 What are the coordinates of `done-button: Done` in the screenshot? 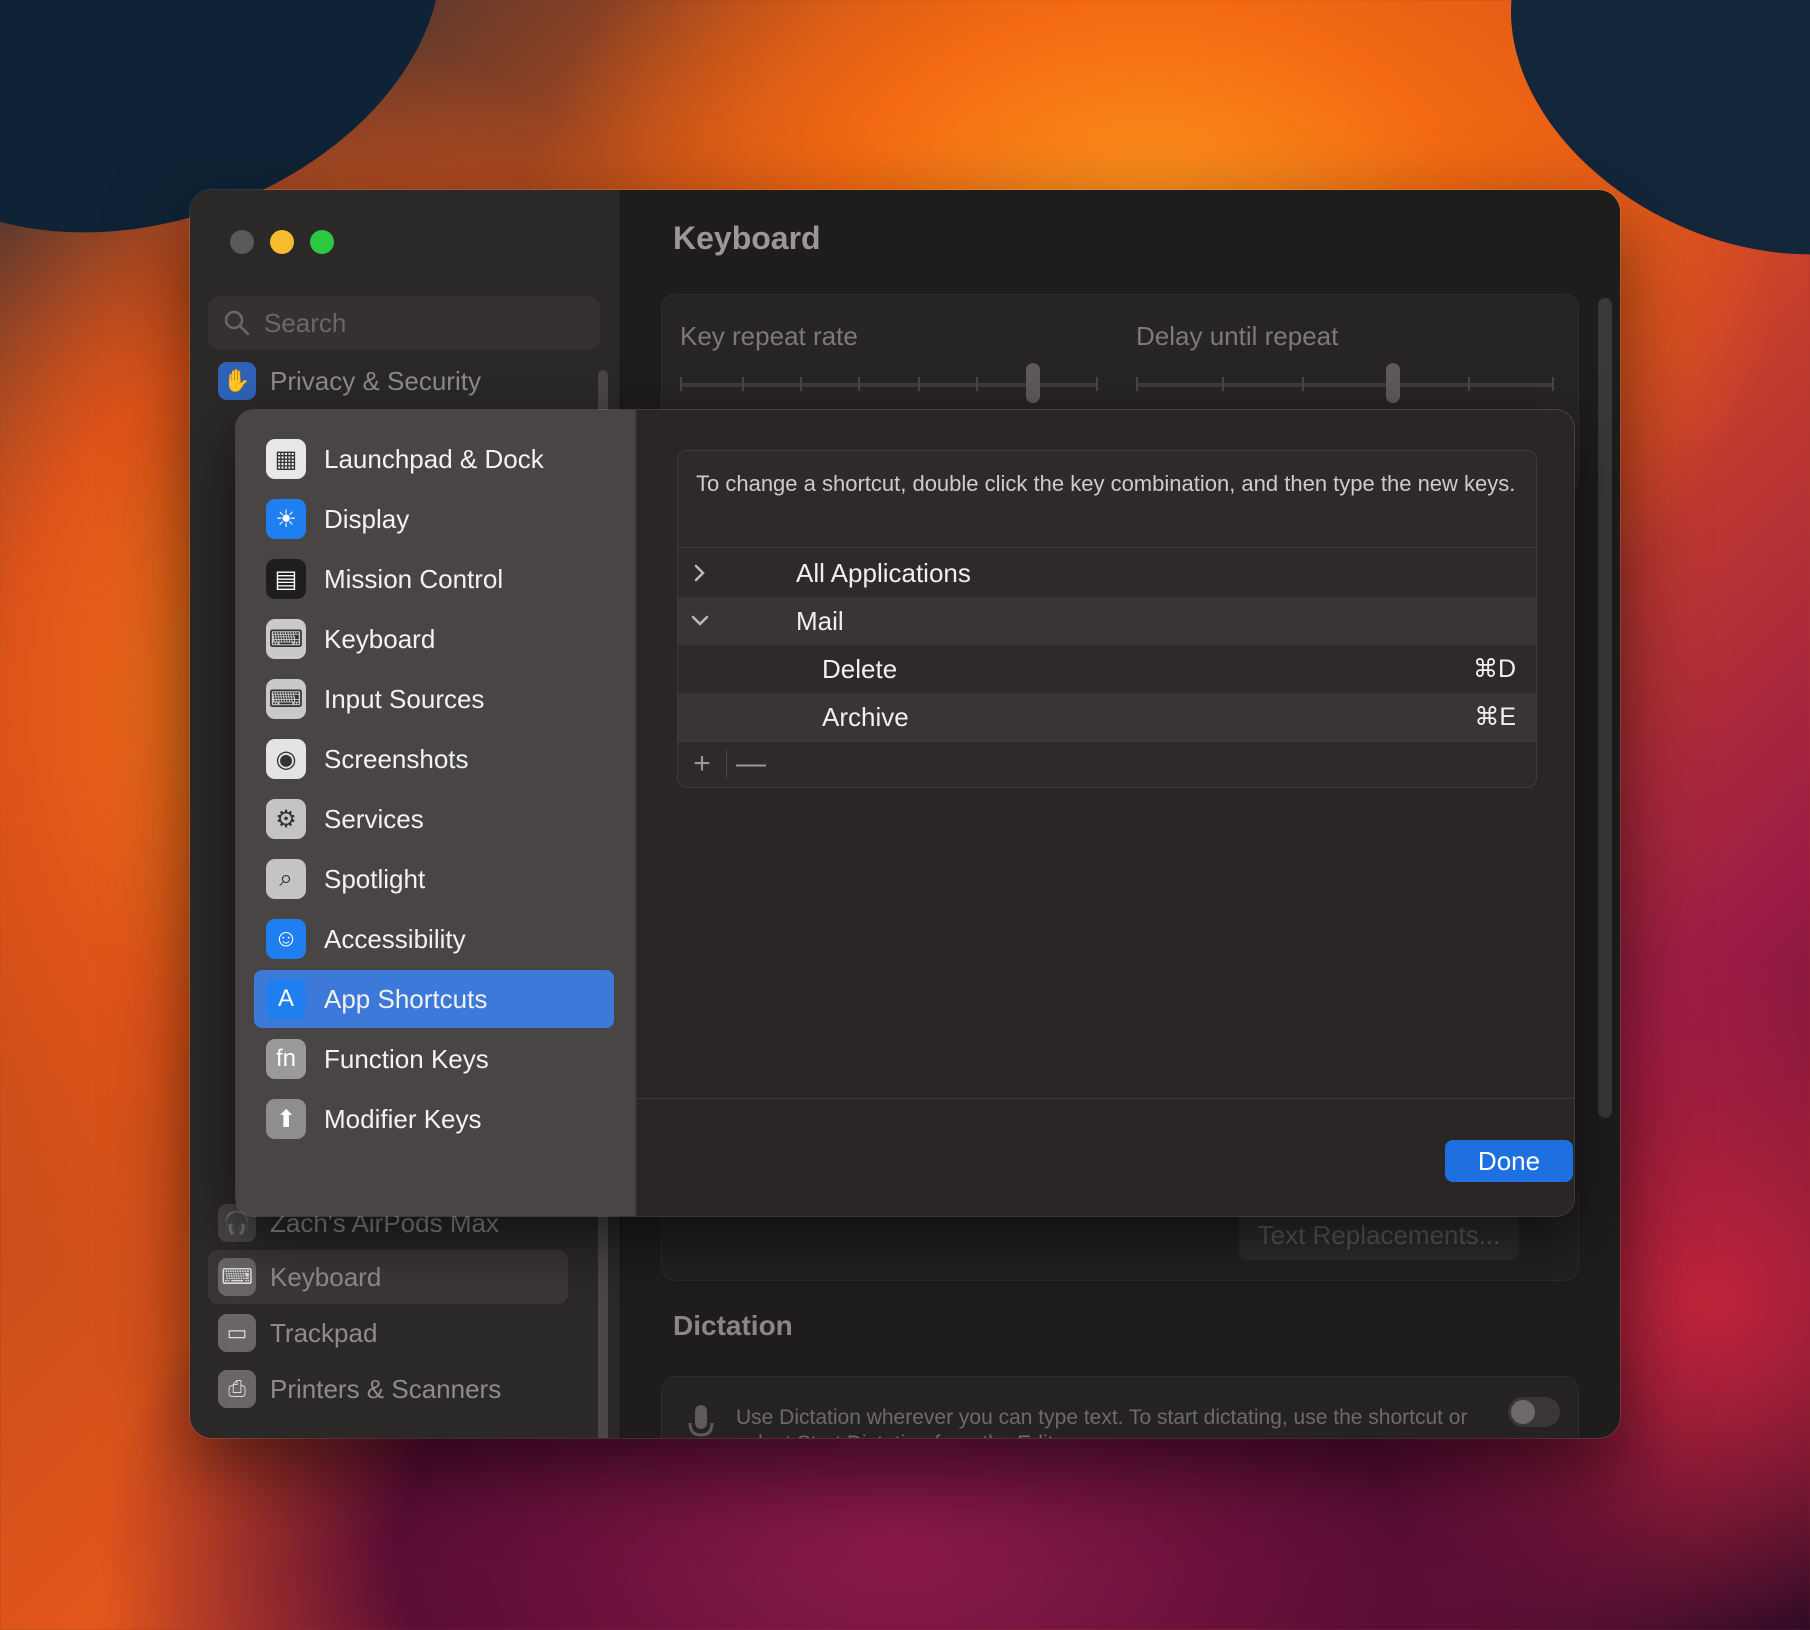 It's located at (1509, 1161).